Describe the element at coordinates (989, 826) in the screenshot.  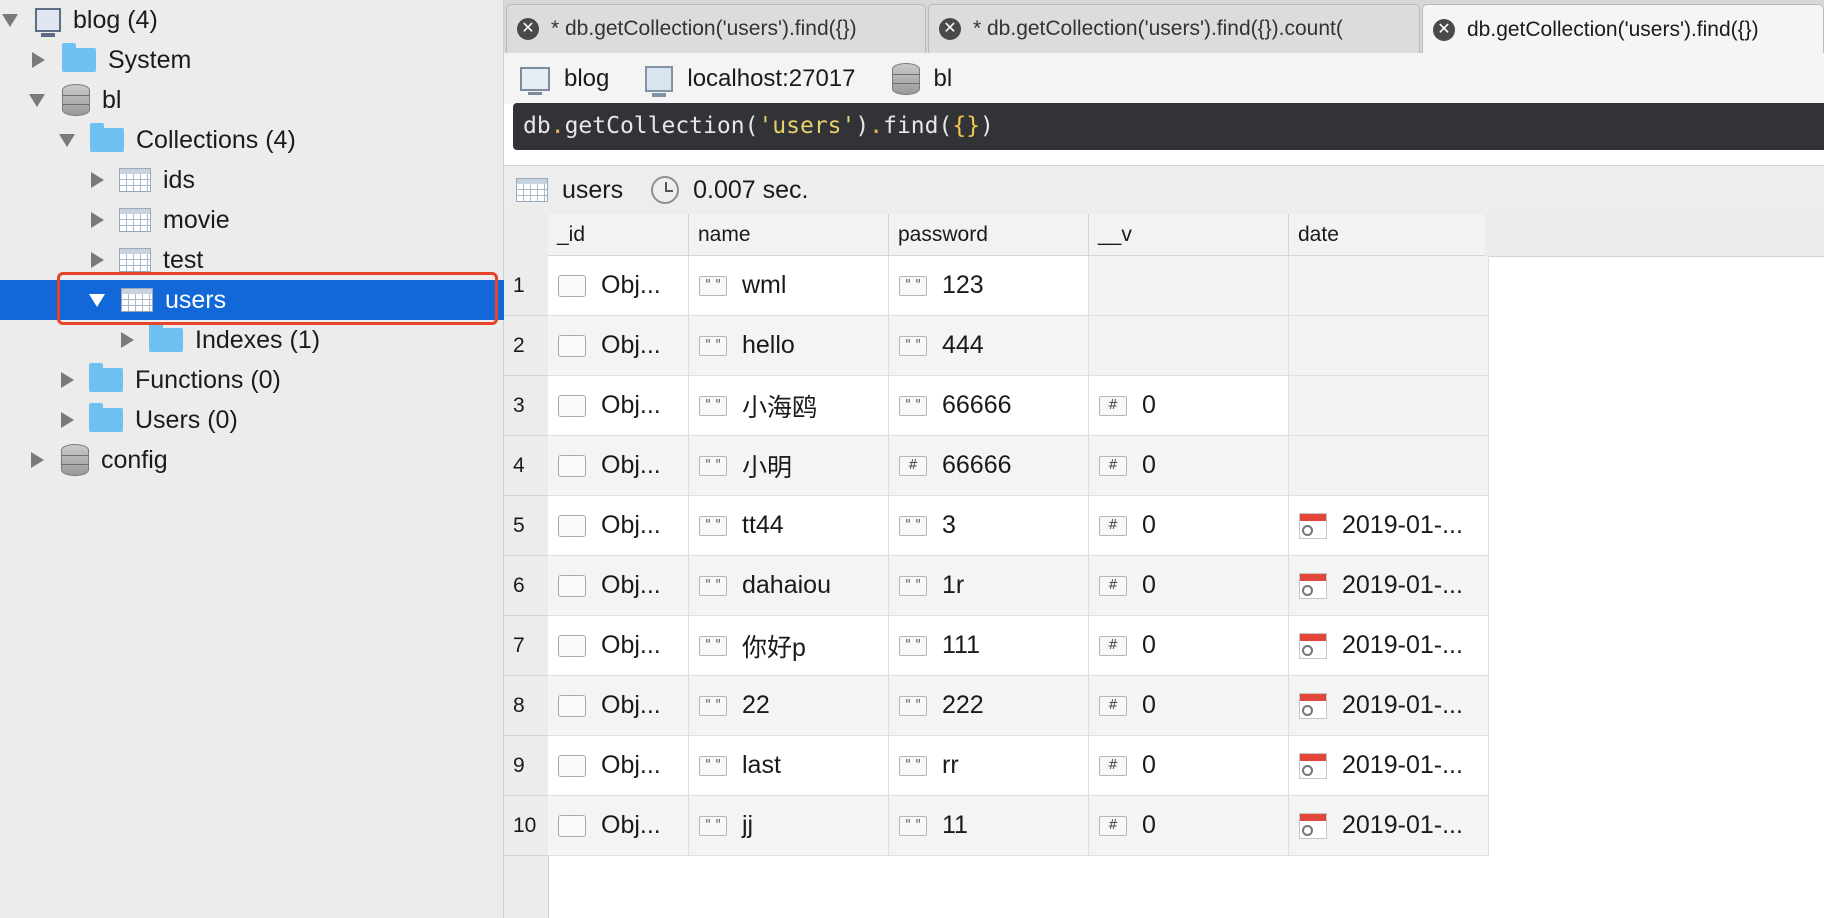
I see `cell-password: " " 11` at that location.